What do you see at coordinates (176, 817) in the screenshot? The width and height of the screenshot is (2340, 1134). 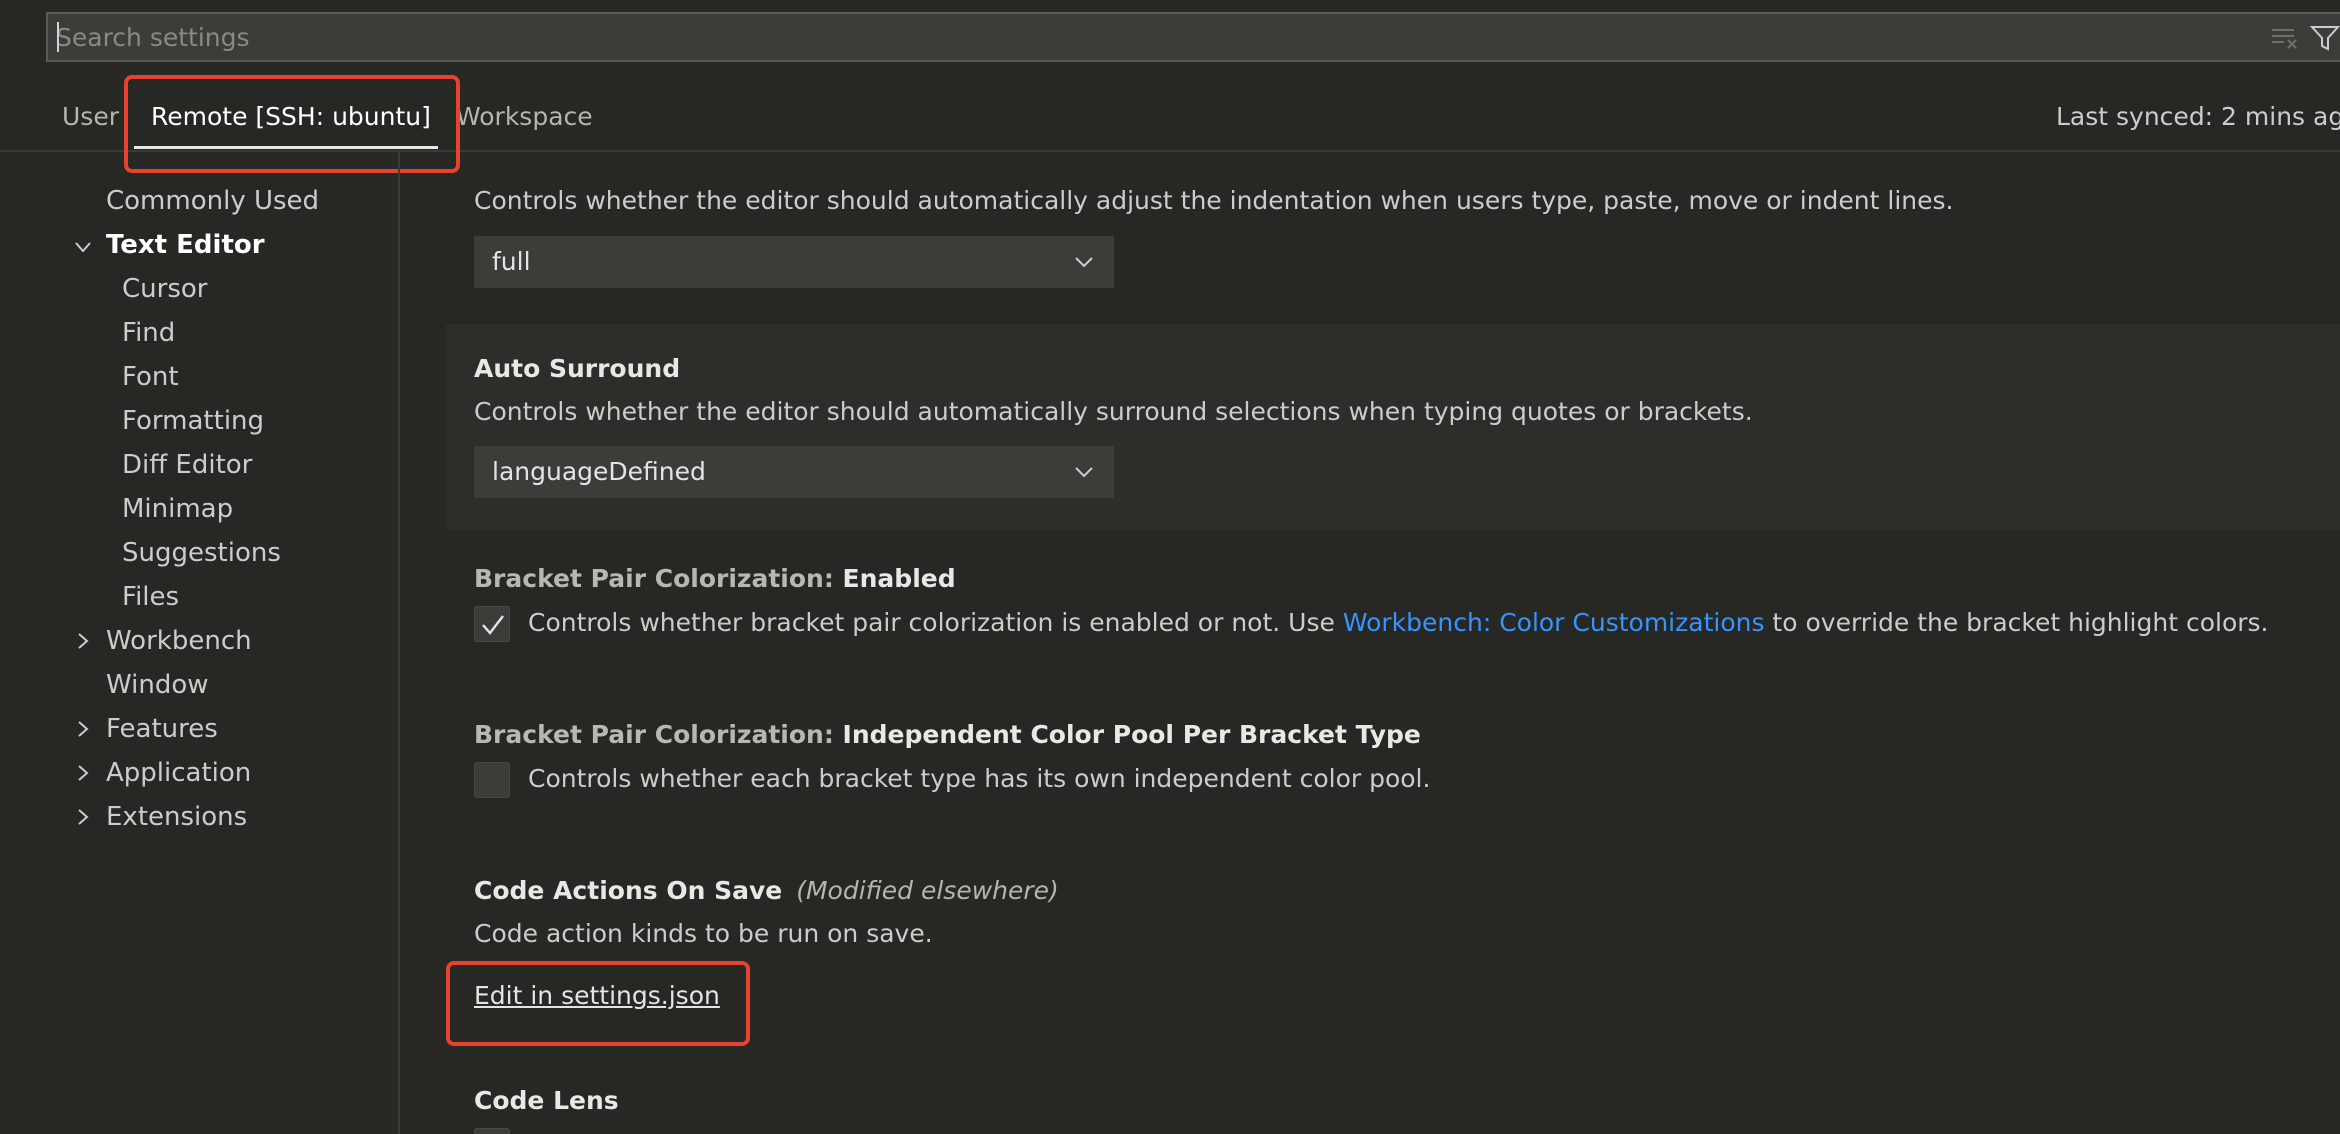 I see `toc-item-extensions: Extensions` at bounding box center [176, 817].